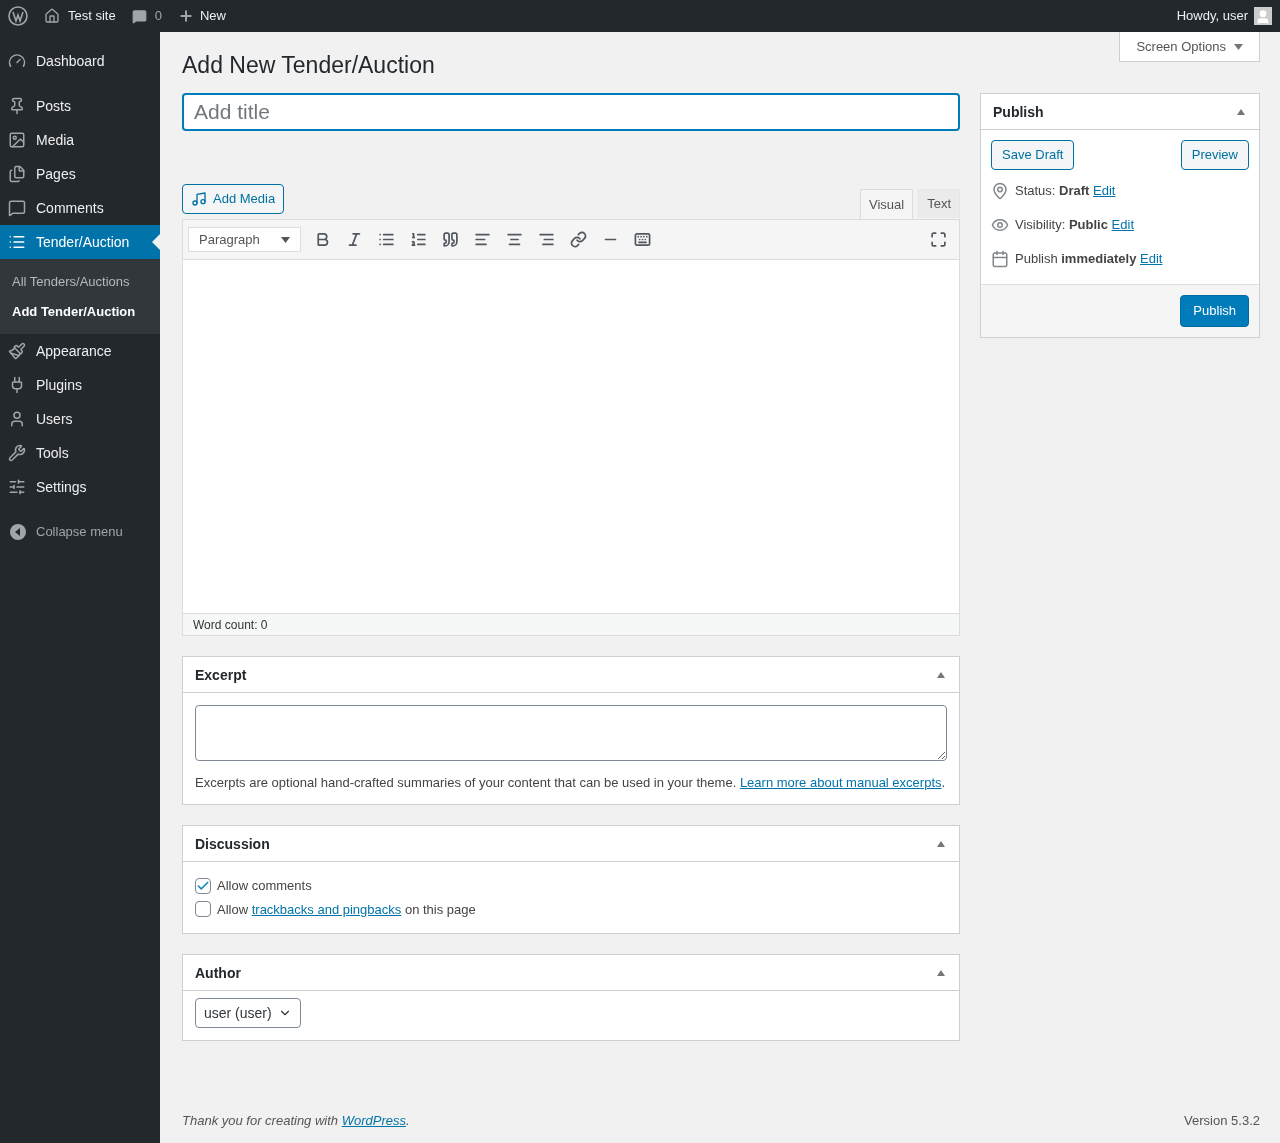 This screenshot has height=1143, width=1280. Describe the element at coordinates (17, 242) in the screenshot. I see `list-icon` at that location.